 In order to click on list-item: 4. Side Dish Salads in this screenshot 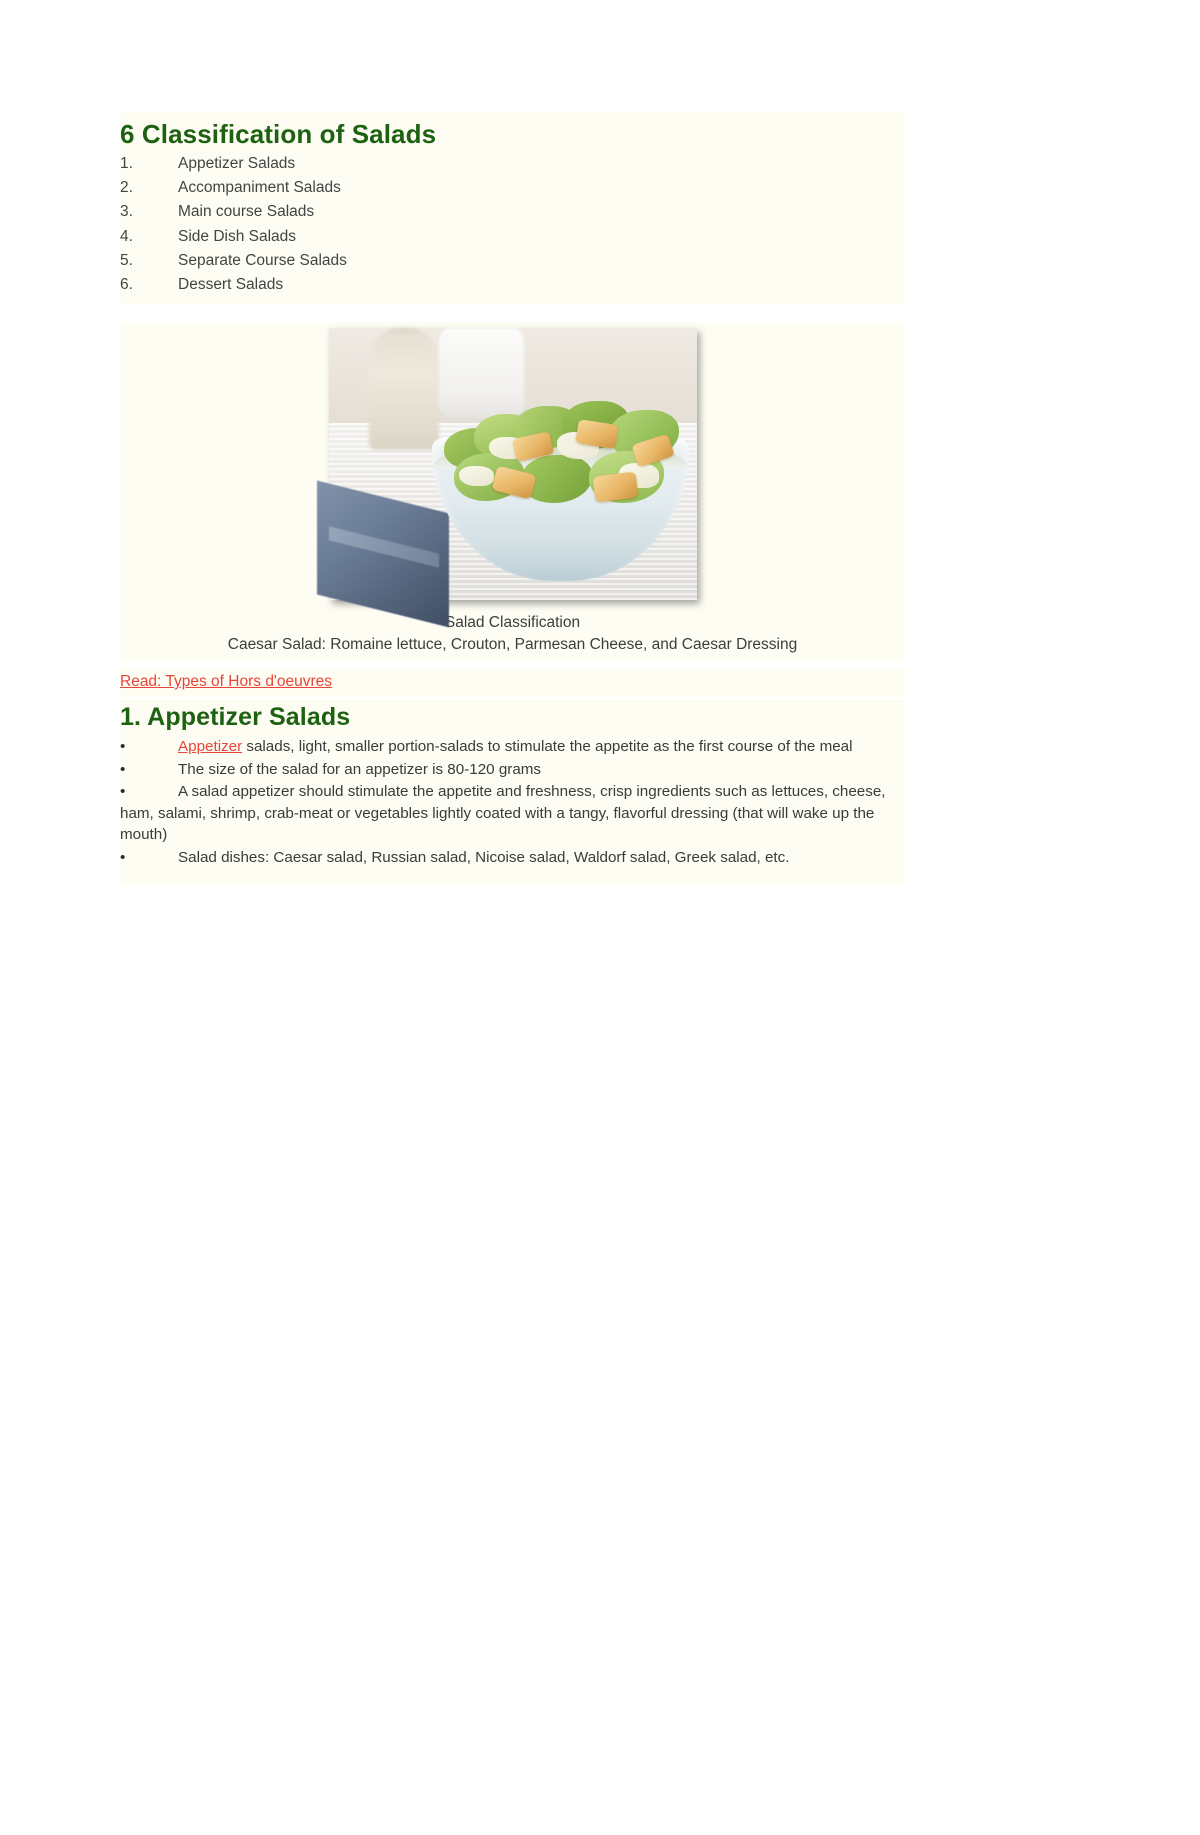, I will do `click(512, 237)`.